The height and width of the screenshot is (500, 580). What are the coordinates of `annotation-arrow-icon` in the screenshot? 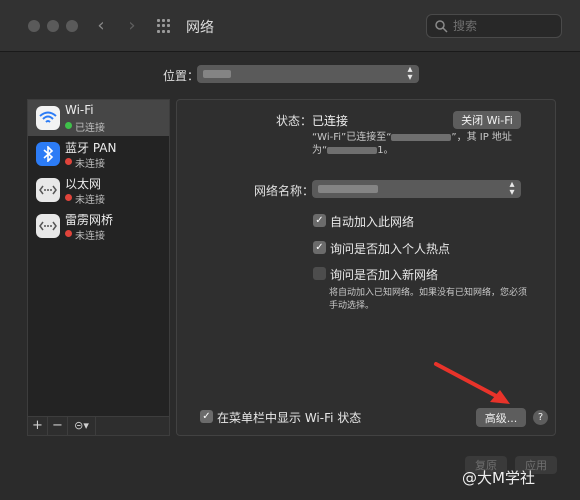 It's located at (472, 383).